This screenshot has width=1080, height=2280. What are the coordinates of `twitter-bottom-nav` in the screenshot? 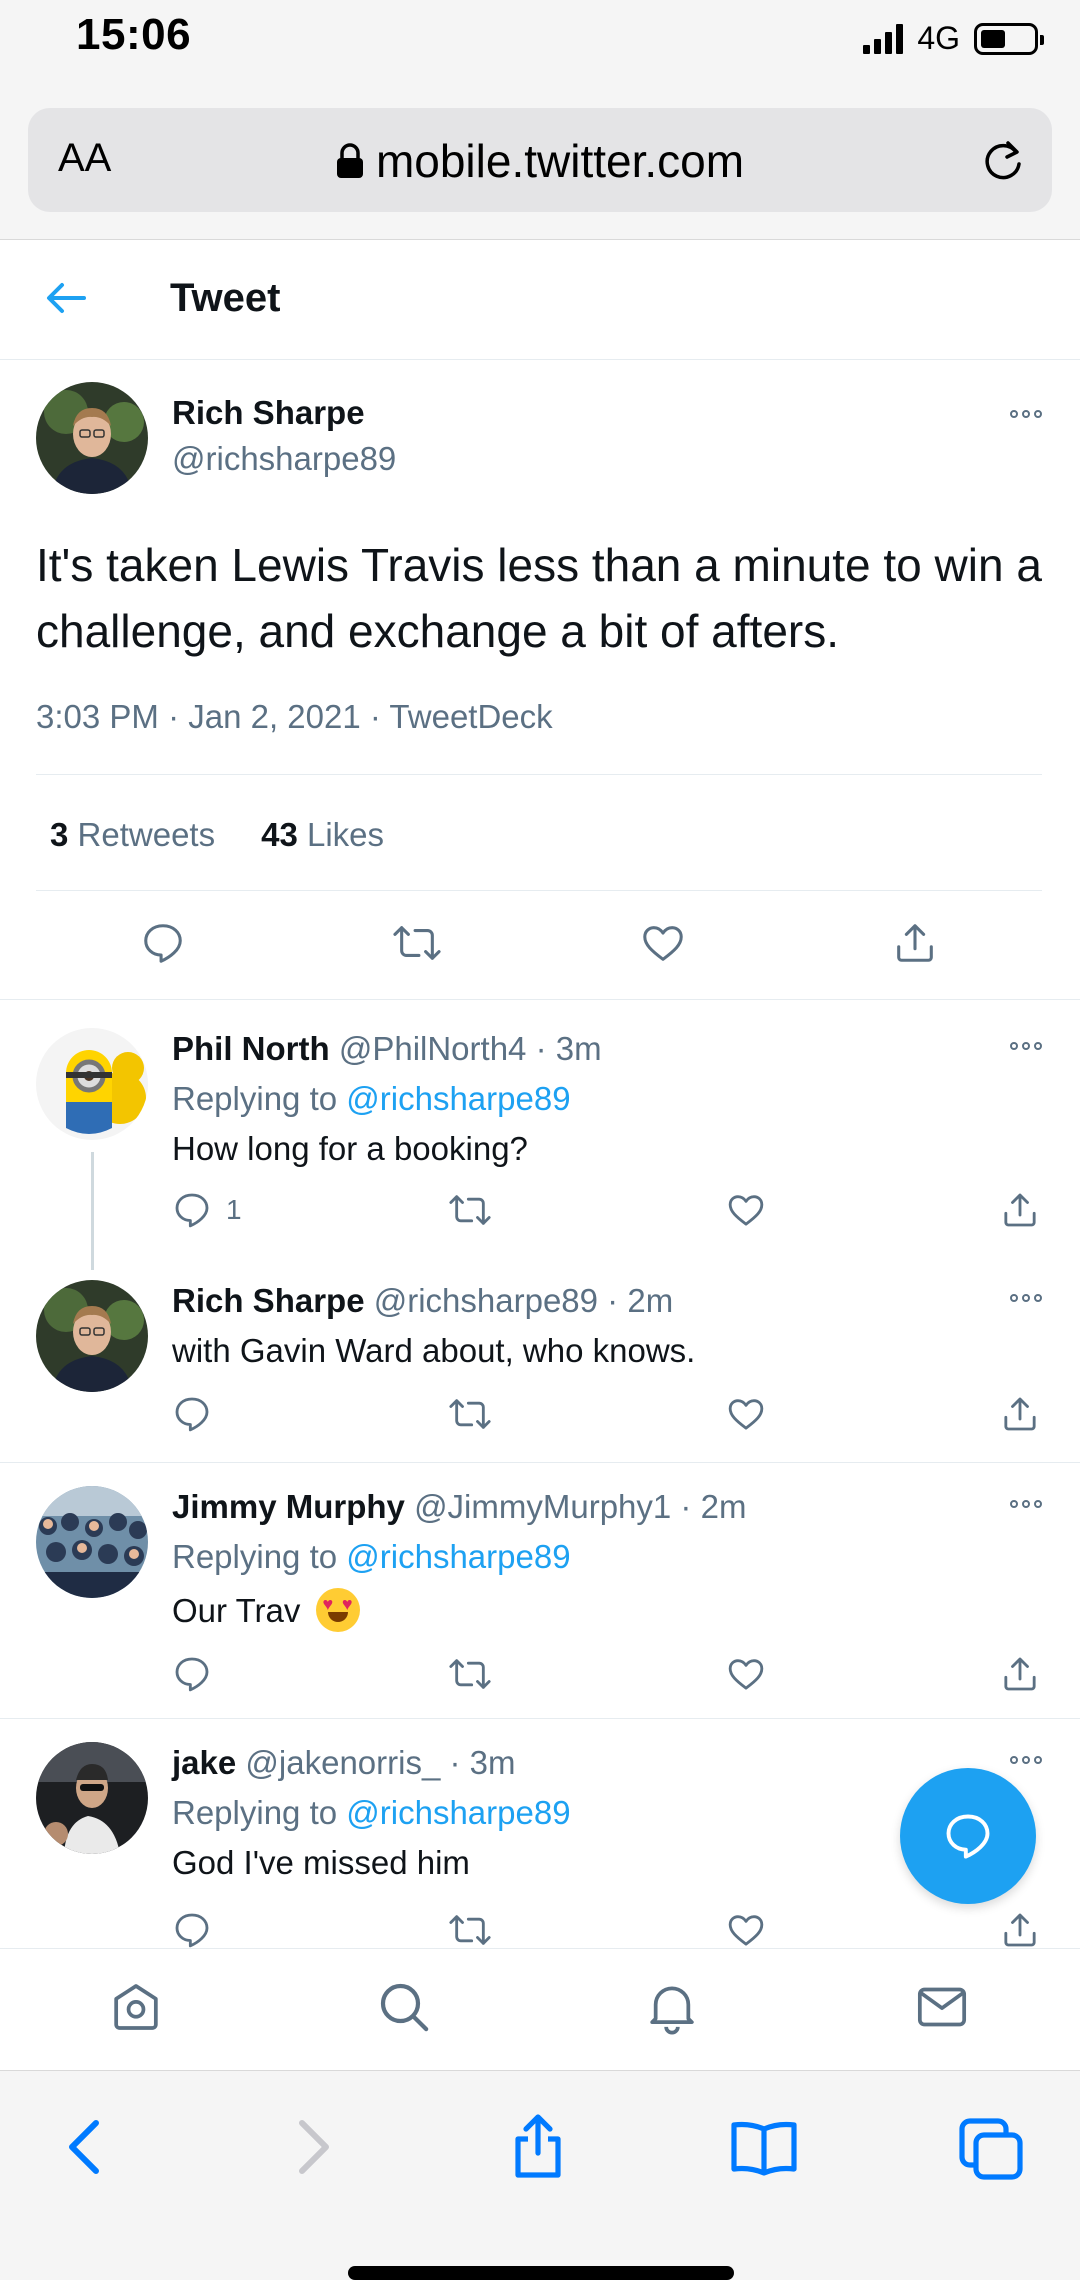 It's located at (540, 2009).